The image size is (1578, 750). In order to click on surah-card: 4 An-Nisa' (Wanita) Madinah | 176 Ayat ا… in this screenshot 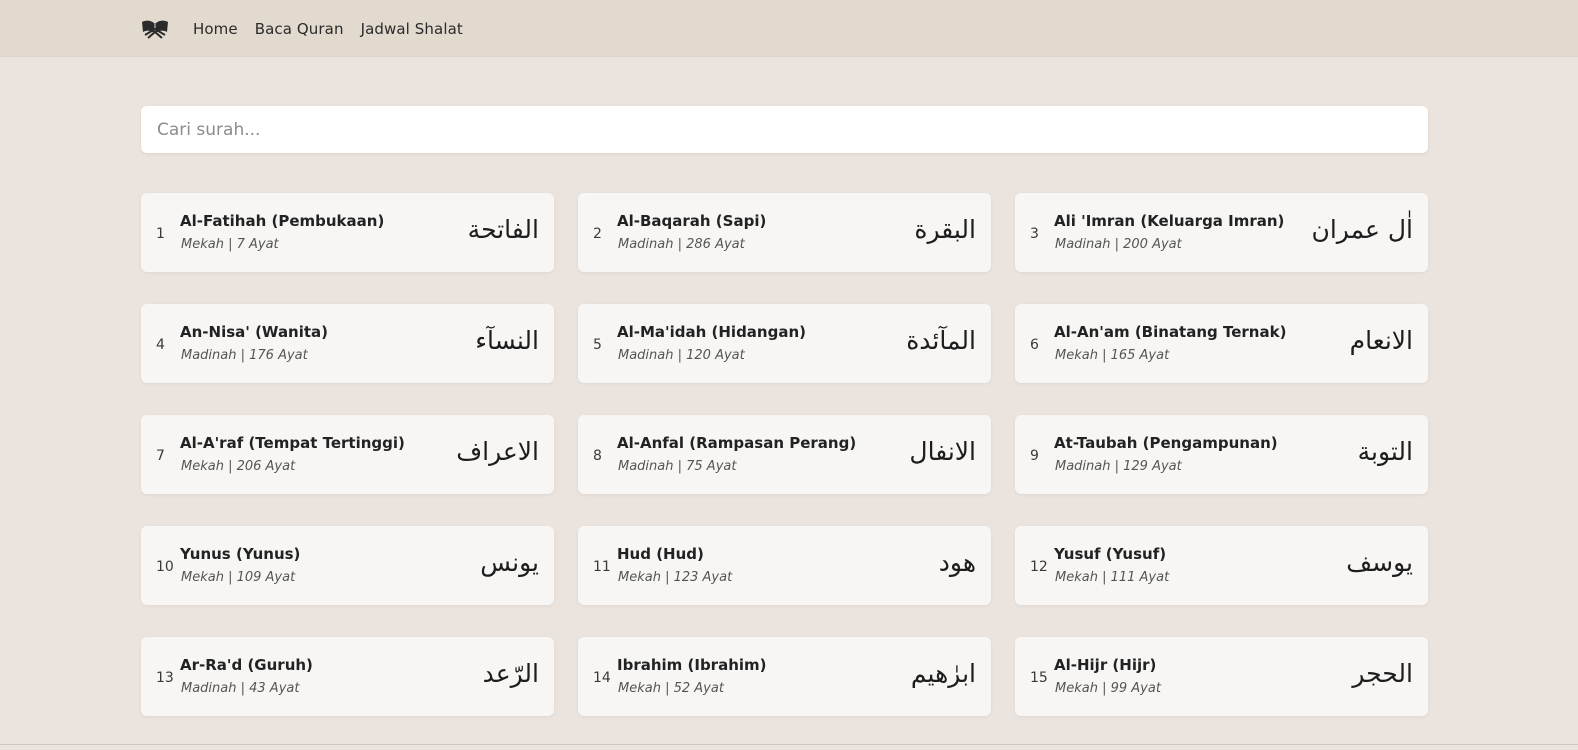, I will do `click(347, 343)`.